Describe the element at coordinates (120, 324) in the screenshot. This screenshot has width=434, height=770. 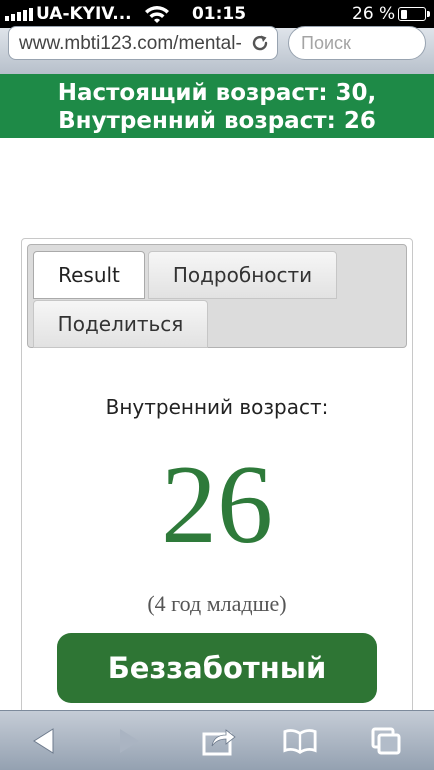
I see `tab-share: Поделиться` at that location.